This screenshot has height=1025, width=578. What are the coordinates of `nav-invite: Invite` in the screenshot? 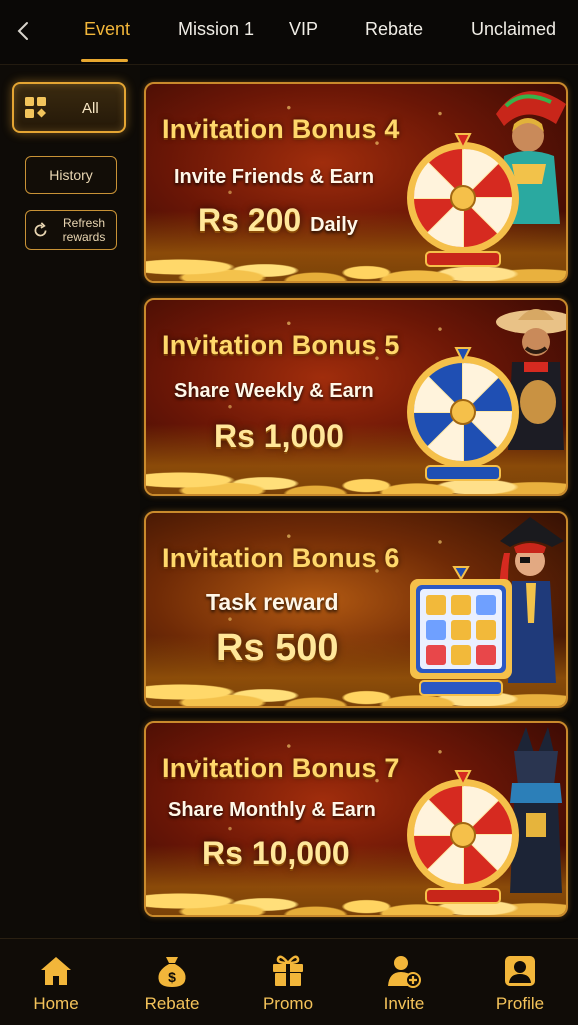 It's located at (404, 982).